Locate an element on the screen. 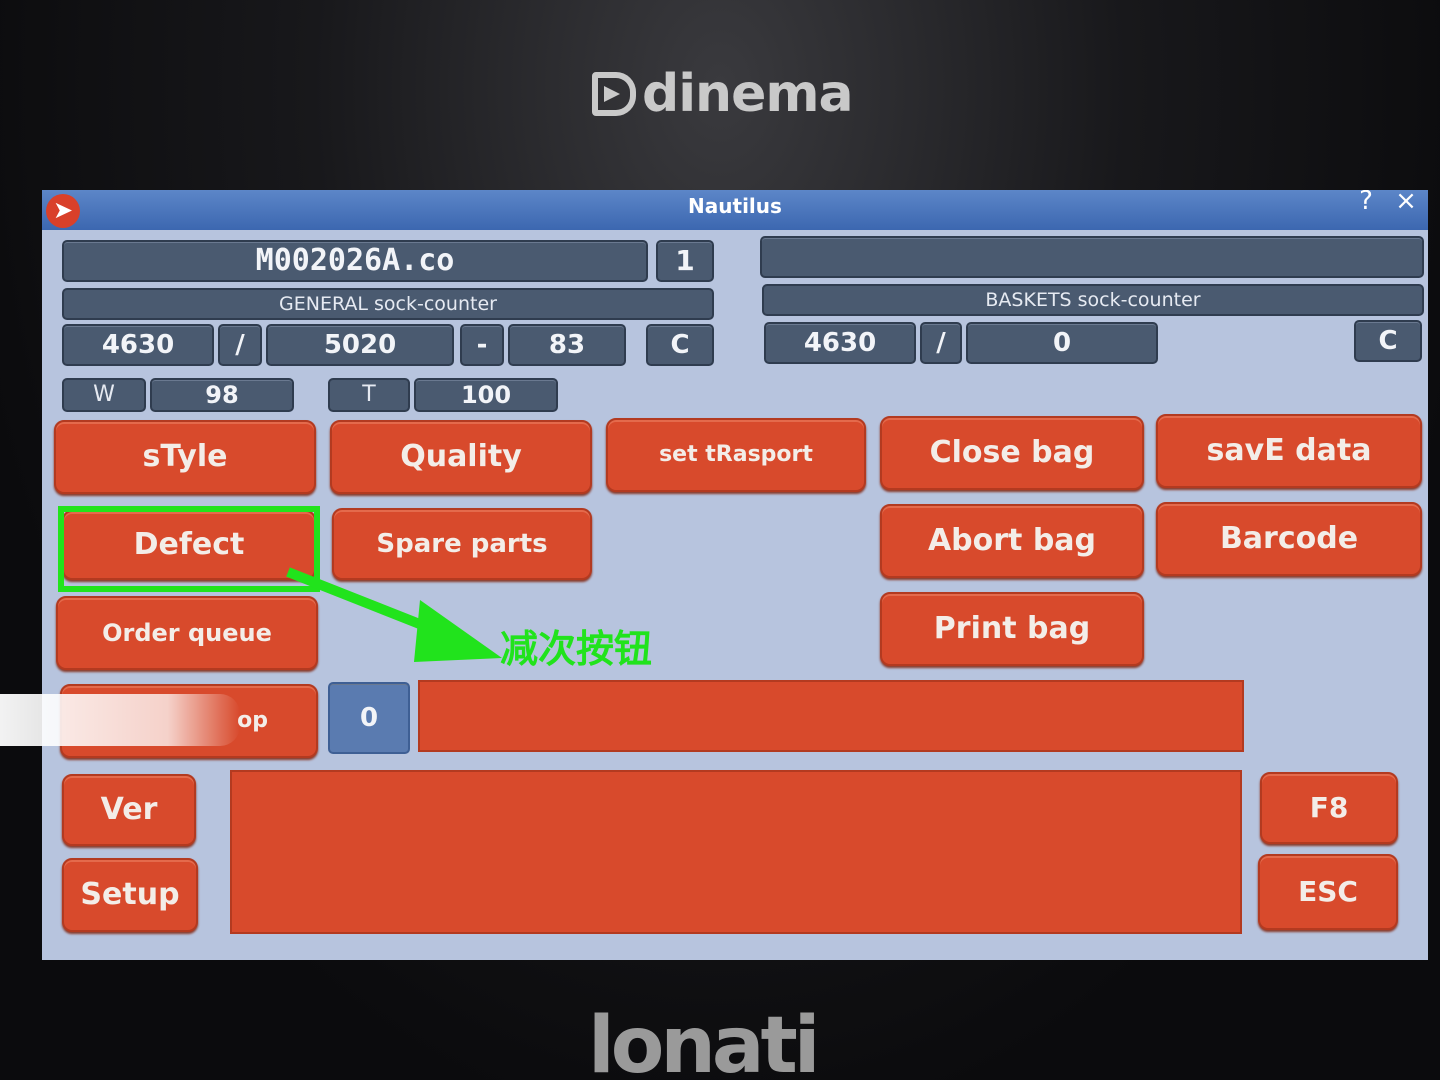 The width and height of the screenshot is (1440, 1080). program-index-field: 1 is located at coordinates (685, 261).